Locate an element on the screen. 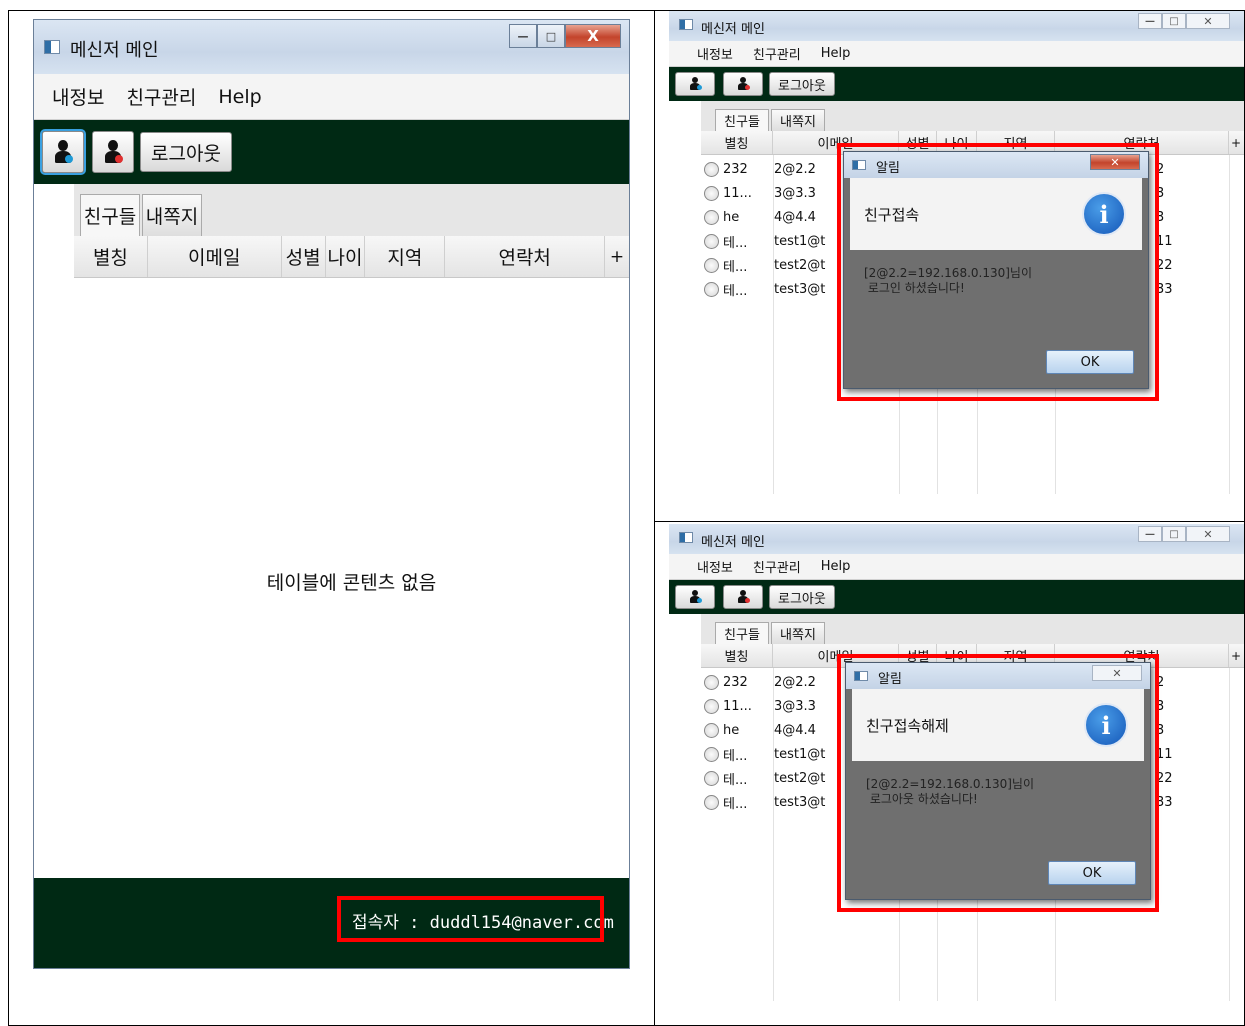 The height and width of the screenshot is (1026, 1245). caption-buttons-top: — □ ✕ is located at coordinates (1184, 21).